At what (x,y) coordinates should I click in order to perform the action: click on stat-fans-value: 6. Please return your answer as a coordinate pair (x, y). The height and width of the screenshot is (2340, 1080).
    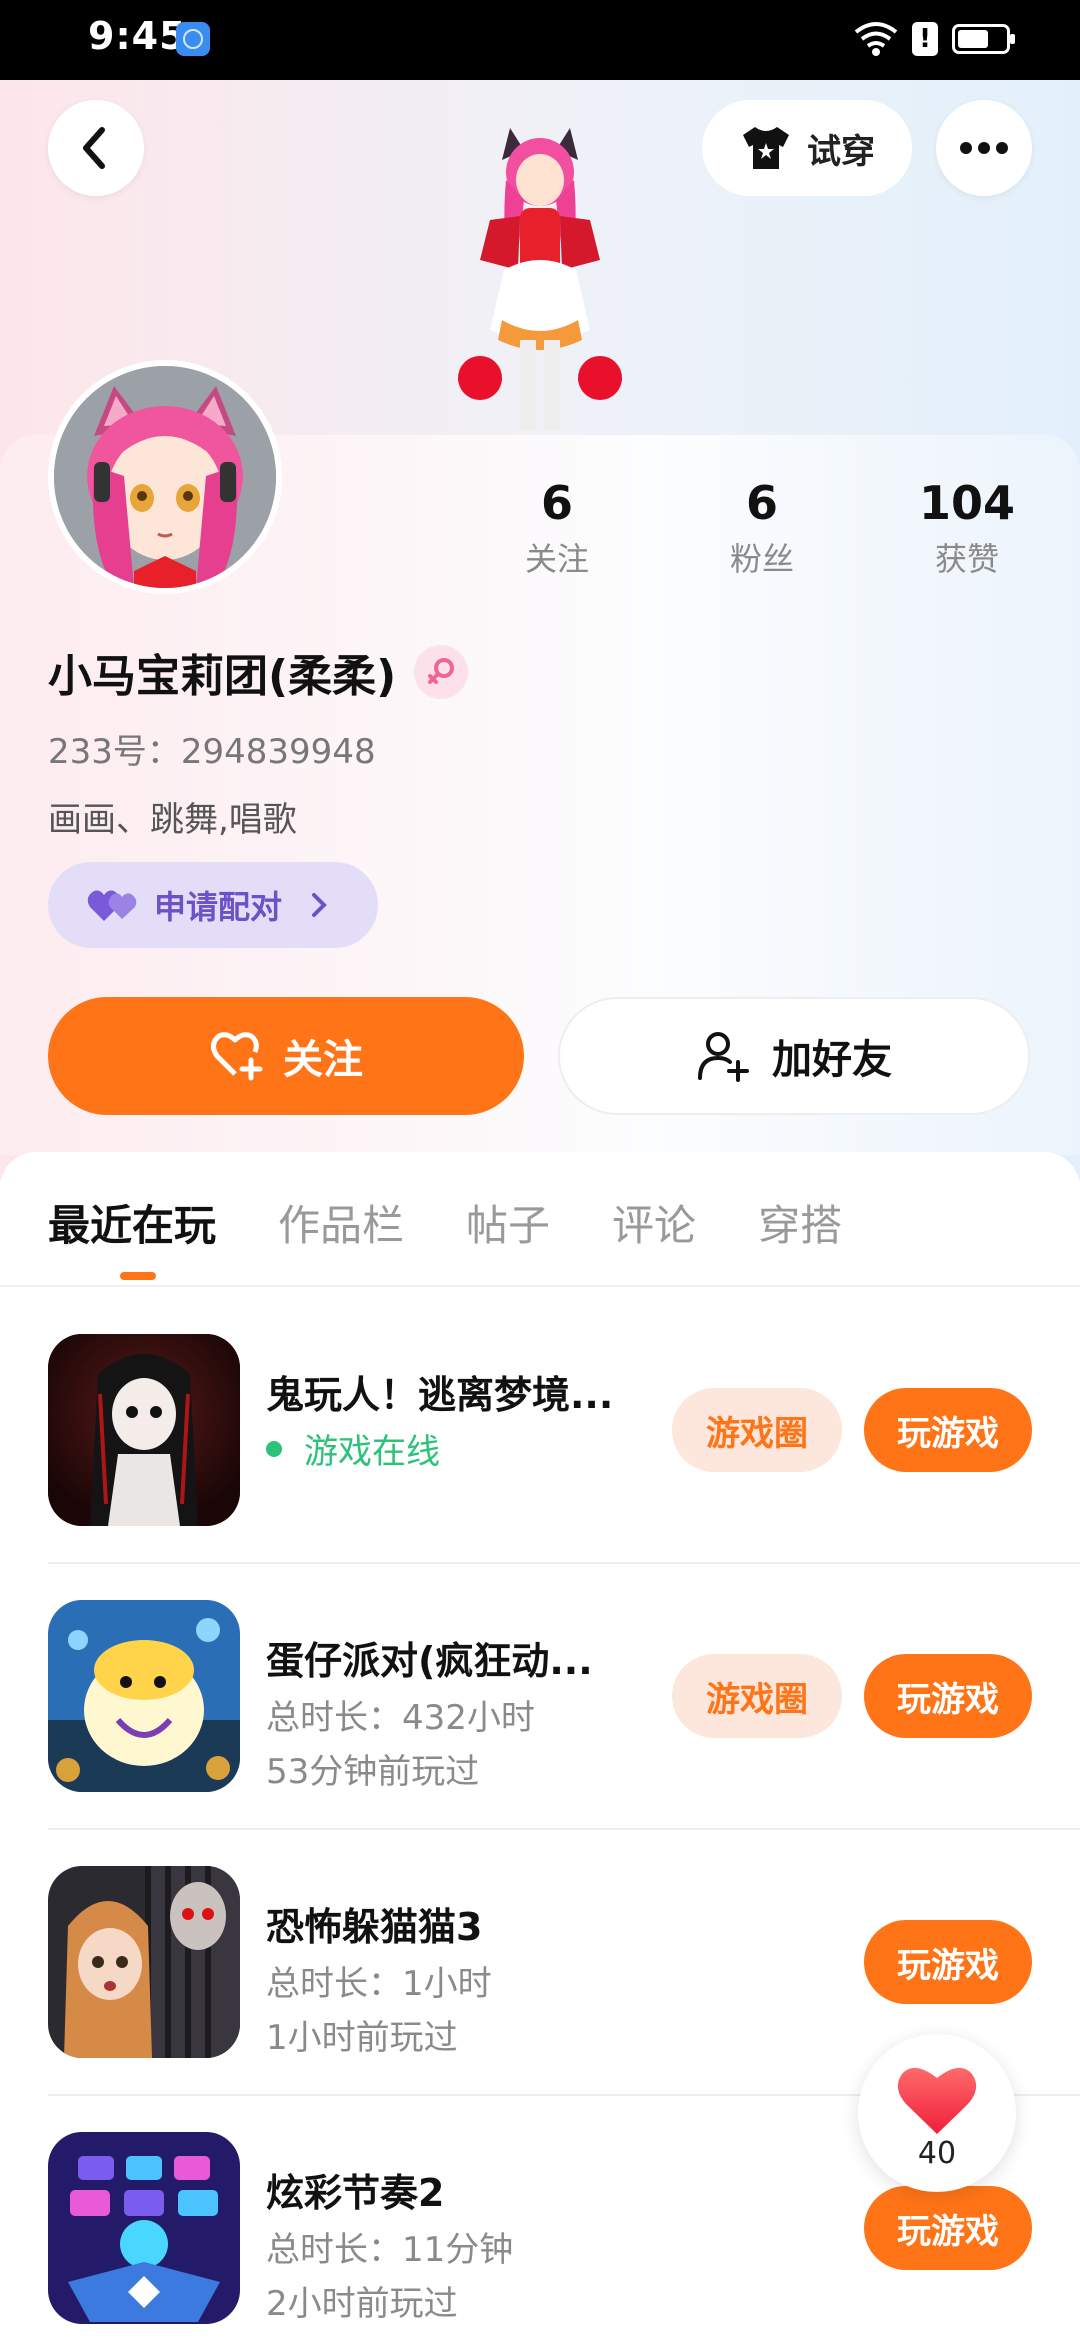
    Looking at the image, I should click on (761, 503).